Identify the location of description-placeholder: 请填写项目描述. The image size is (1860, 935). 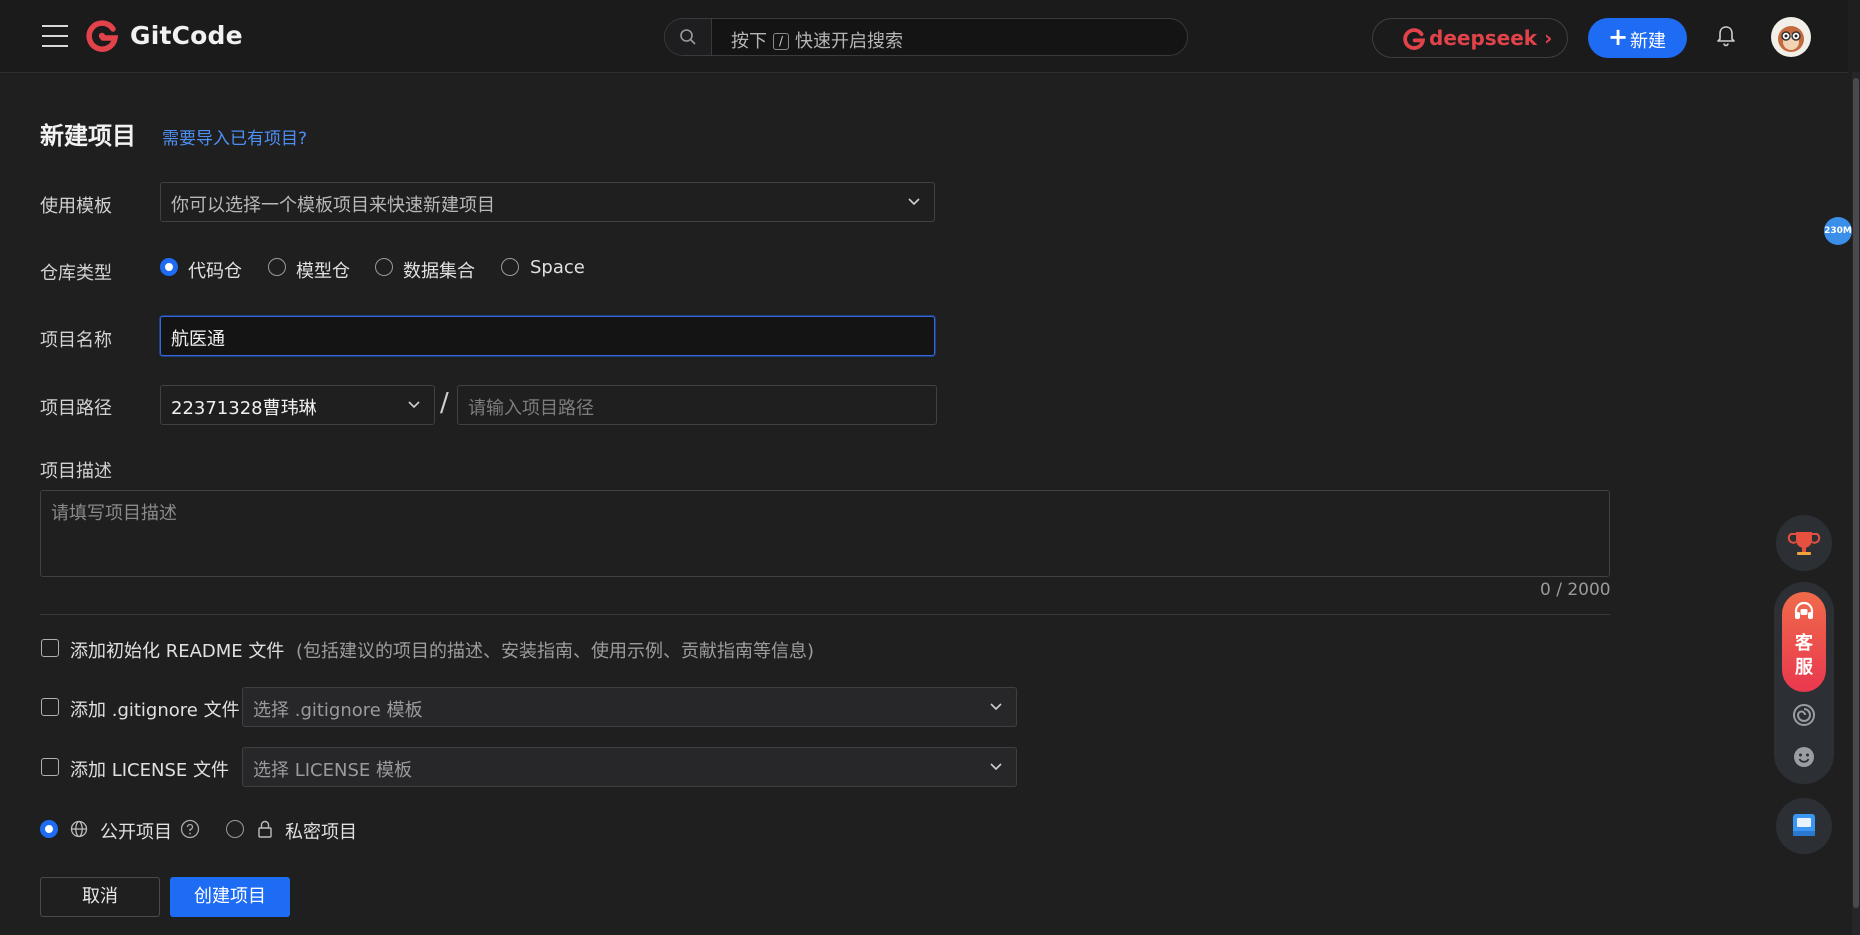
(114, 513).